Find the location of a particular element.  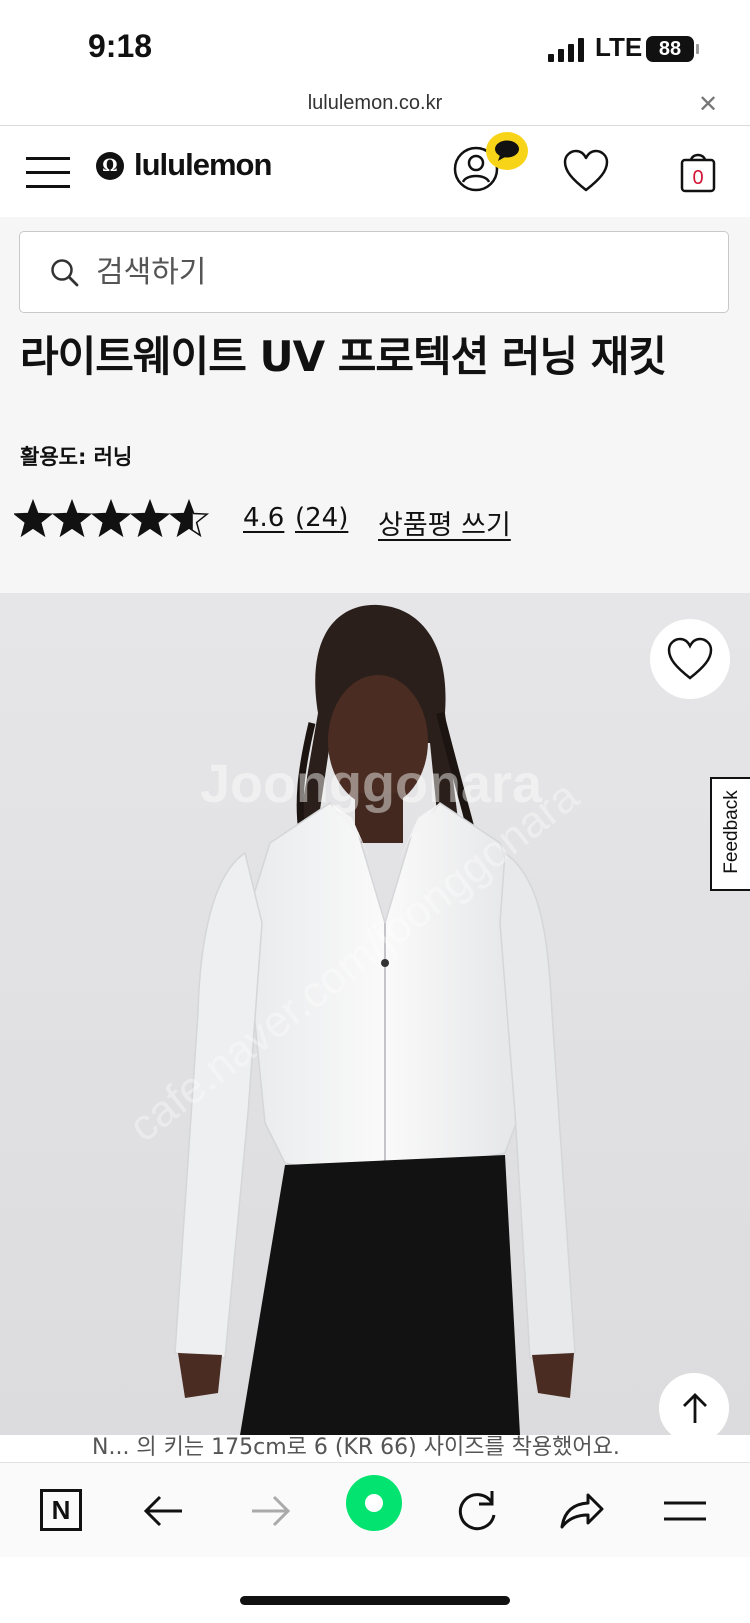

browser-bottom-bar: N is located at coordinates (375, 1509).